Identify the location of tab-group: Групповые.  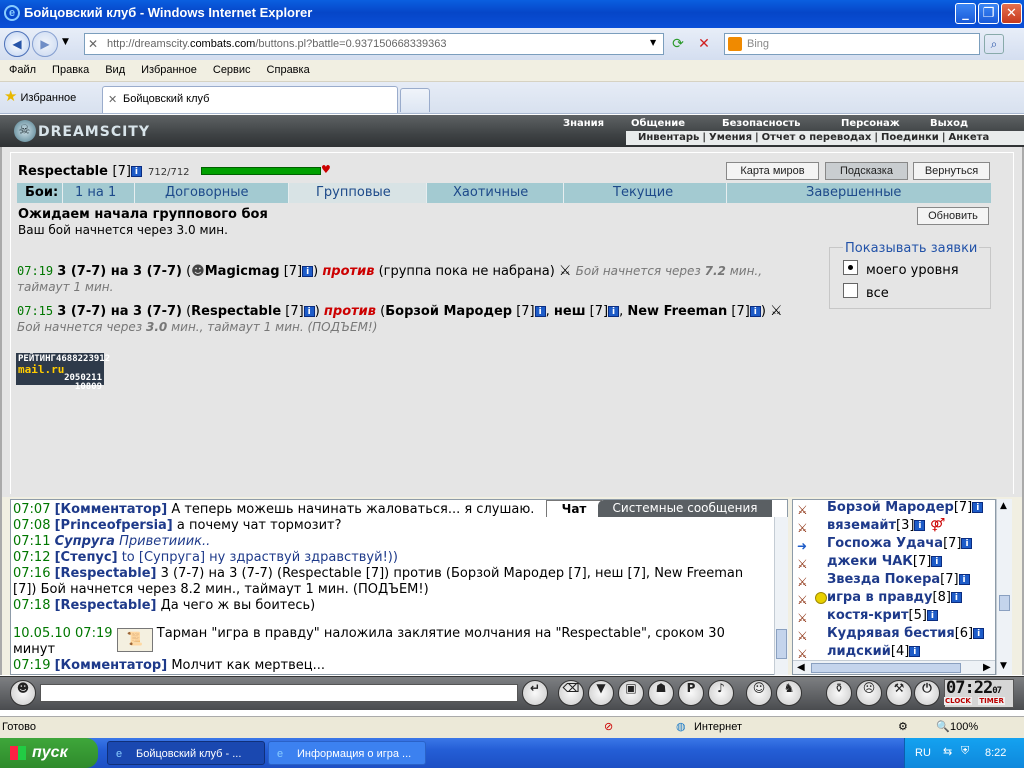
(353, 192).